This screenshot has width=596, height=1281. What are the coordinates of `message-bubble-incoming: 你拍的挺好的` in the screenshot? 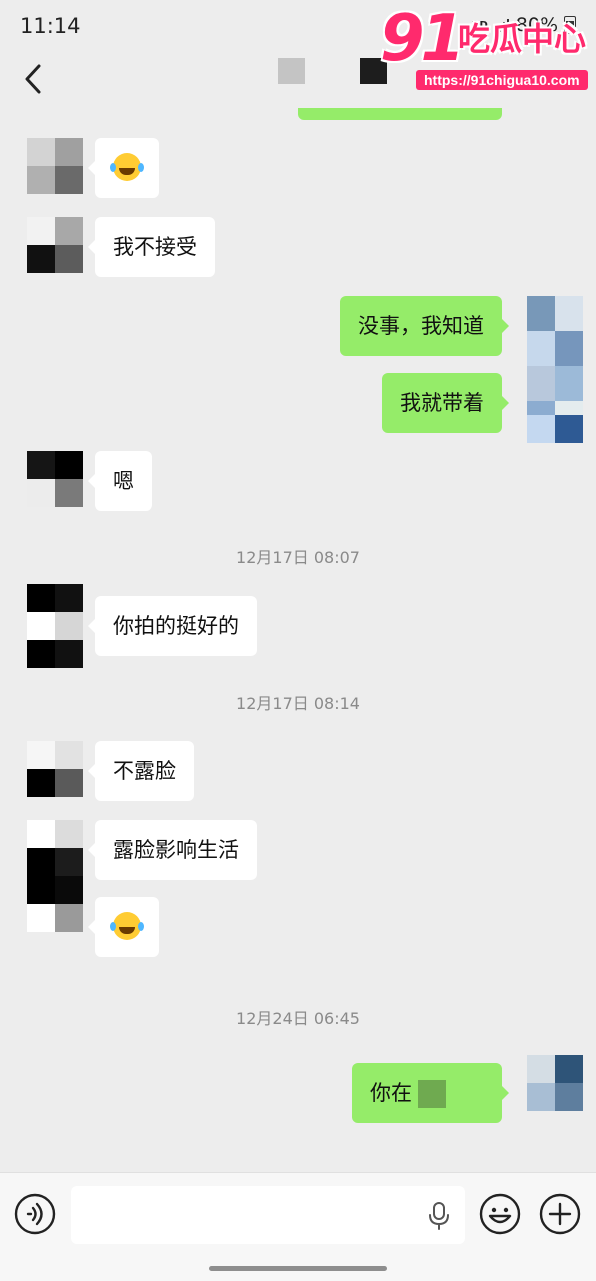 It's located at (172, 626).